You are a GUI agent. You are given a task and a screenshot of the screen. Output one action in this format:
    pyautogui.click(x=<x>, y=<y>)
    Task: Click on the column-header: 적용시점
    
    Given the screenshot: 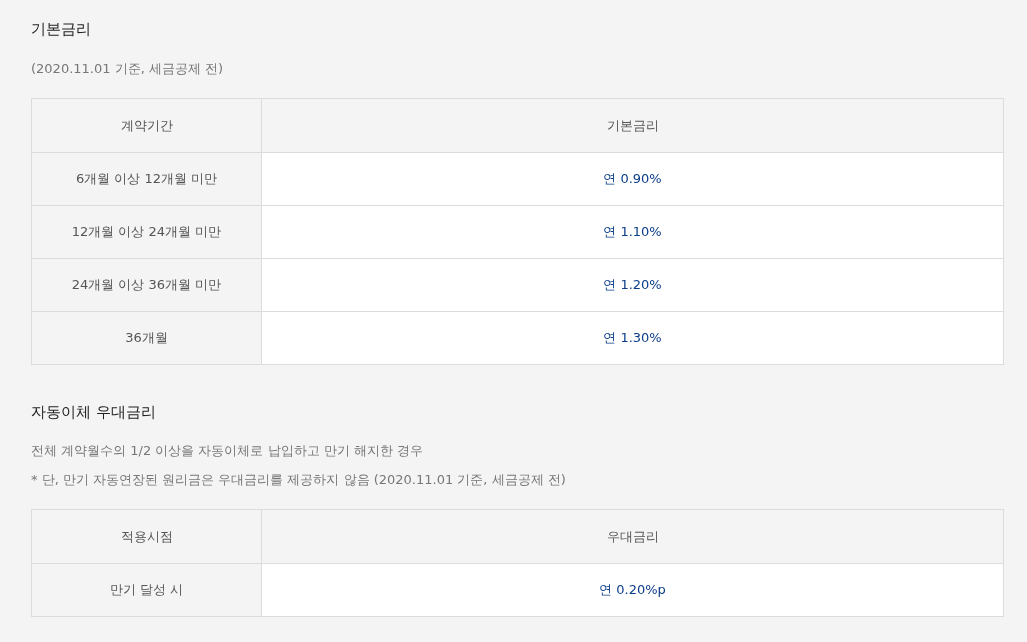 What is the action you would take?
    pyautogui.click(x=147, y=536)
    